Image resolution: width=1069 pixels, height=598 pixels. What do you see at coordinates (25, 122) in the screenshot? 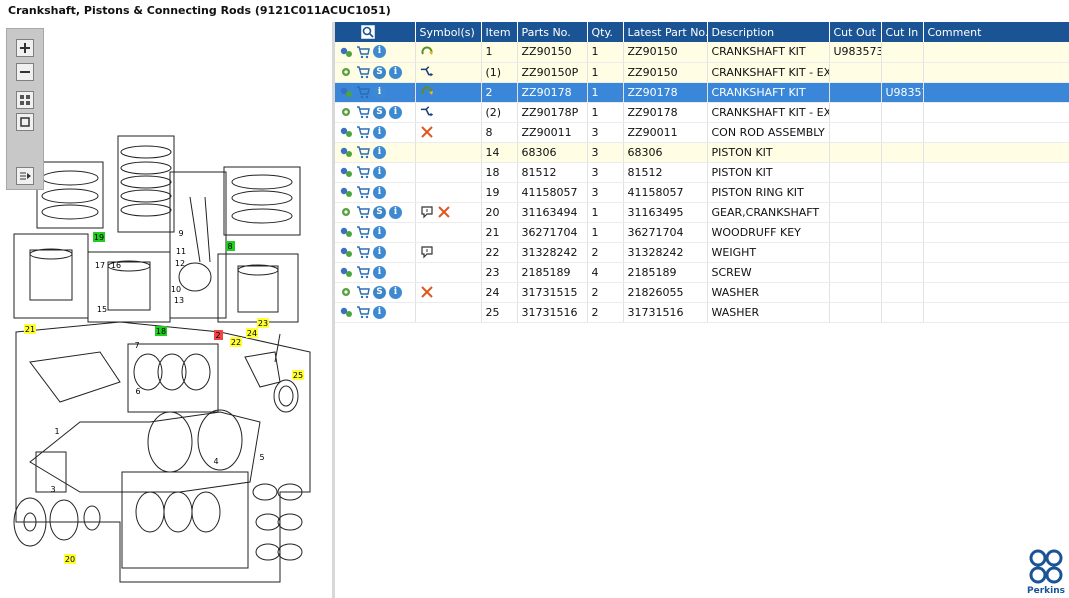
I see `actual-size-icon` at bounding box center [25, 122].